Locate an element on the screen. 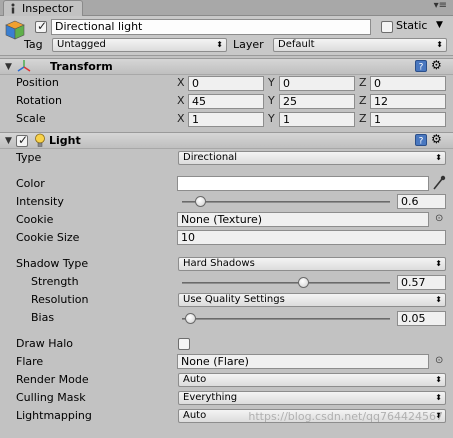 This screenshot has height=438, width=453. resolution-dropdown: Use Quality Settings ⬍ is located at coordinates (312, 300).